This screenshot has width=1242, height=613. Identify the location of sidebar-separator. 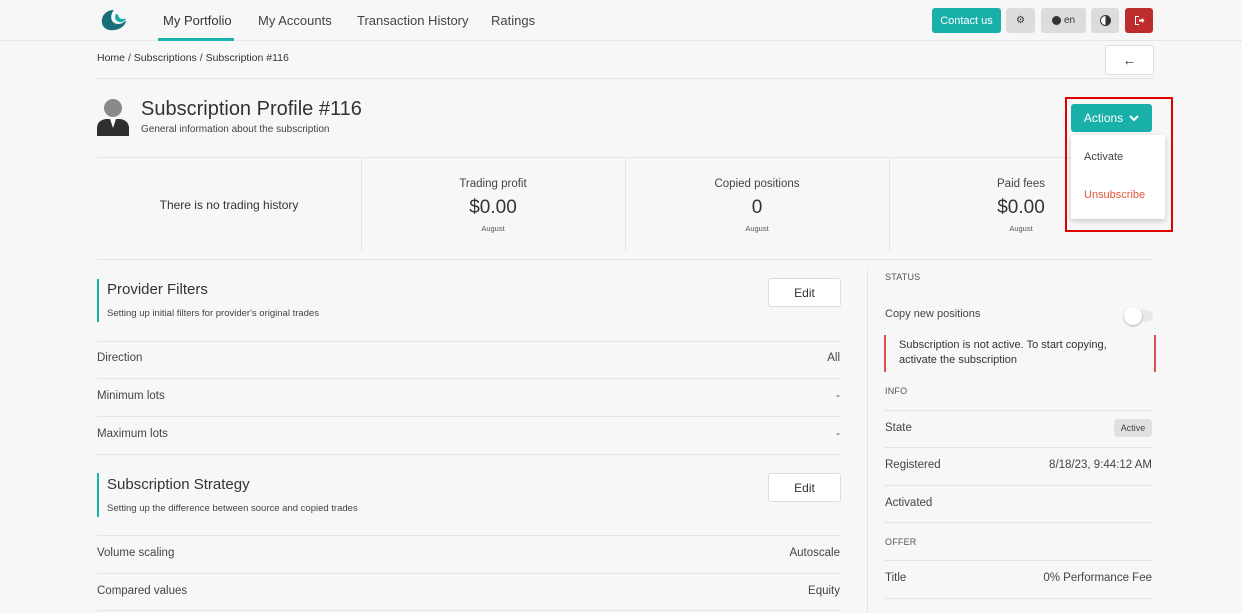
(867, 441).